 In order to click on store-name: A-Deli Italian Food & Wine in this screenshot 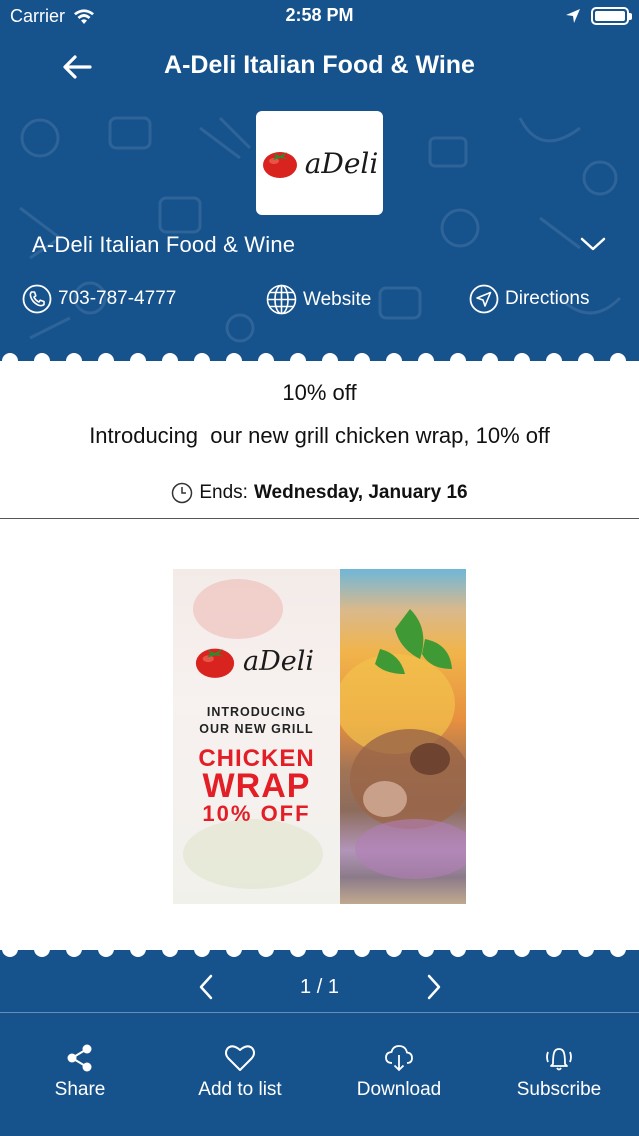, I will do `click(164, 244)`.